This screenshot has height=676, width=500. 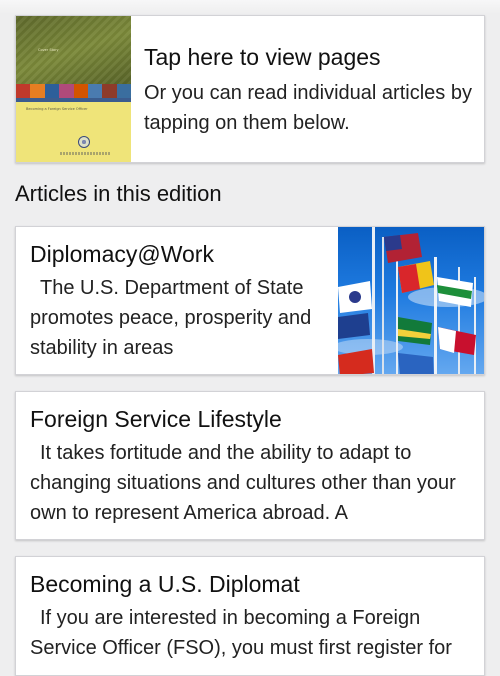 I want to click on articles-section-heading: Articles in this edition, so click(x=118, y=193).